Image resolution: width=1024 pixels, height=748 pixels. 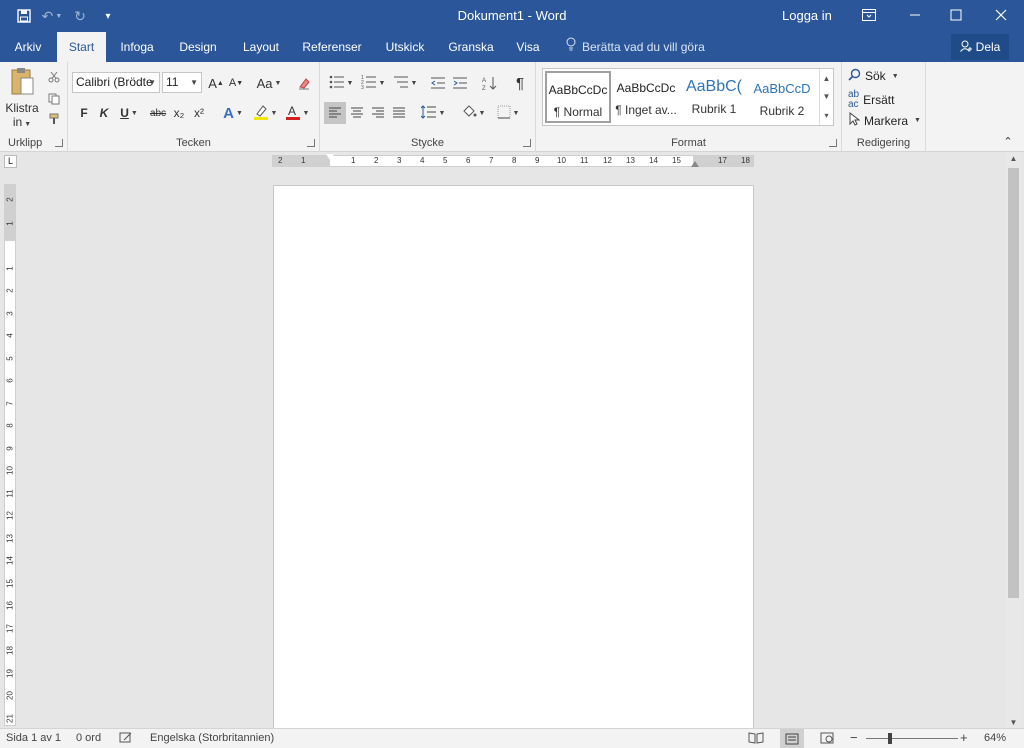 I want to click on read-mode-icon, so click(x=756, y=739).